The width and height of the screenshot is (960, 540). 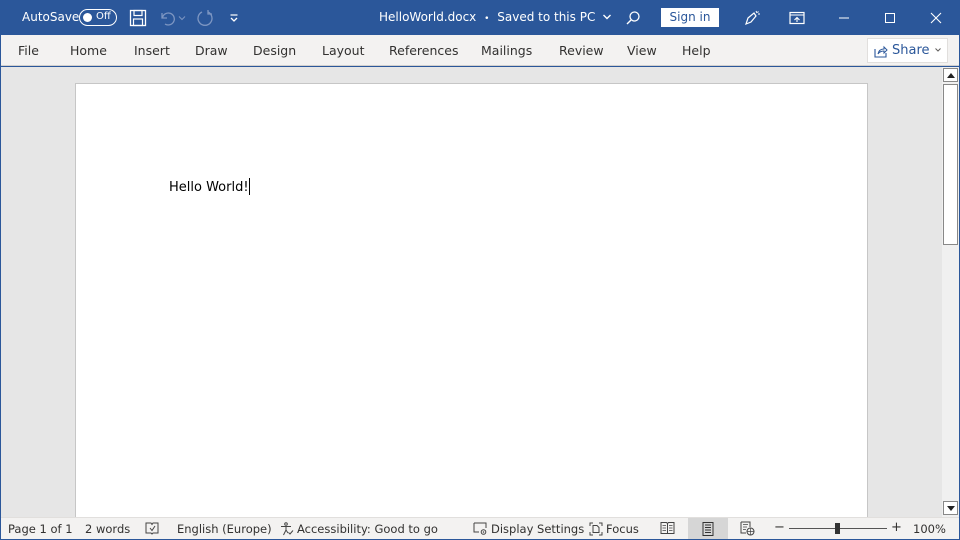 What do you see at coordinates (40, 529) in the screenshot?
I see `page-count: Page 1 of 1` at bounding box center [40, 529].